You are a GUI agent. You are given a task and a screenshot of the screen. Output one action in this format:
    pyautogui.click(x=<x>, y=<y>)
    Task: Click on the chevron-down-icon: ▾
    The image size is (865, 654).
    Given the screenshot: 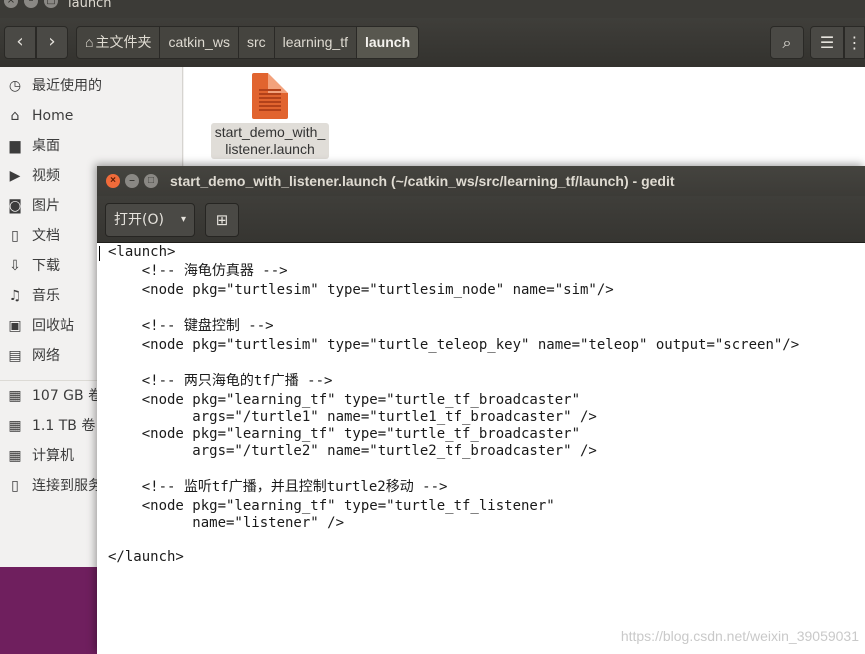 What is the action you would take?
    pyautogui.click(x=183, y=219)
    